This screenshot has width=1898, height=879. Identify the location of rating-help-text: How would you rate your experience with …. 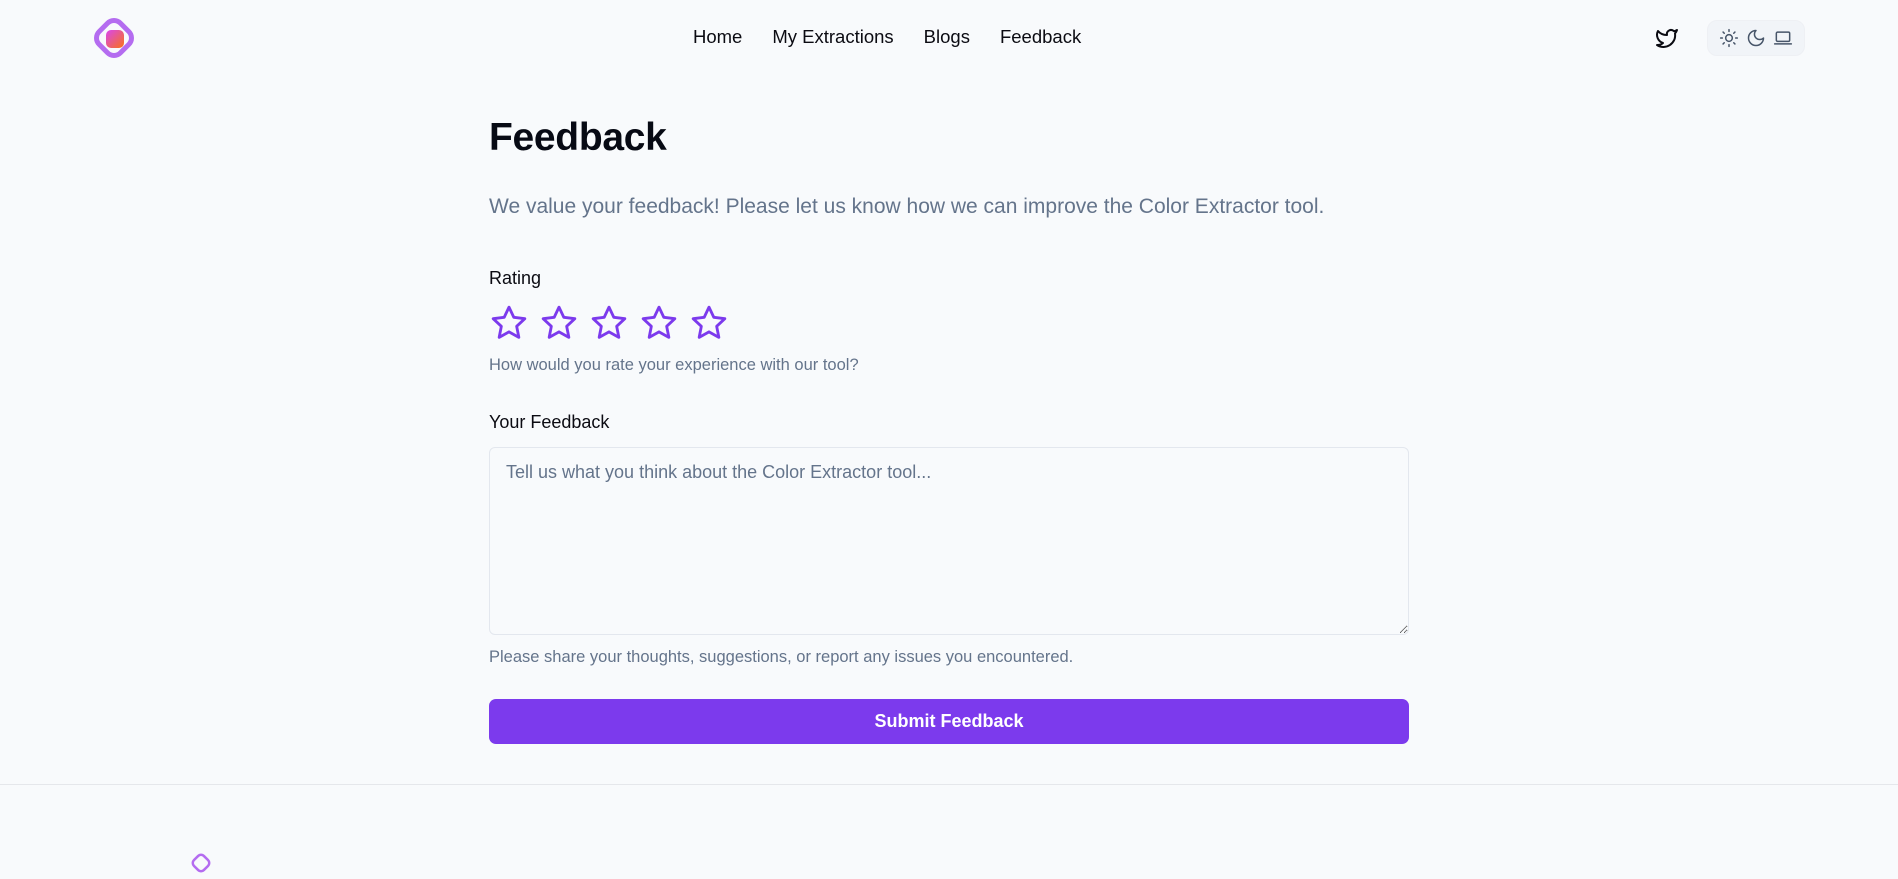
(674, 365).